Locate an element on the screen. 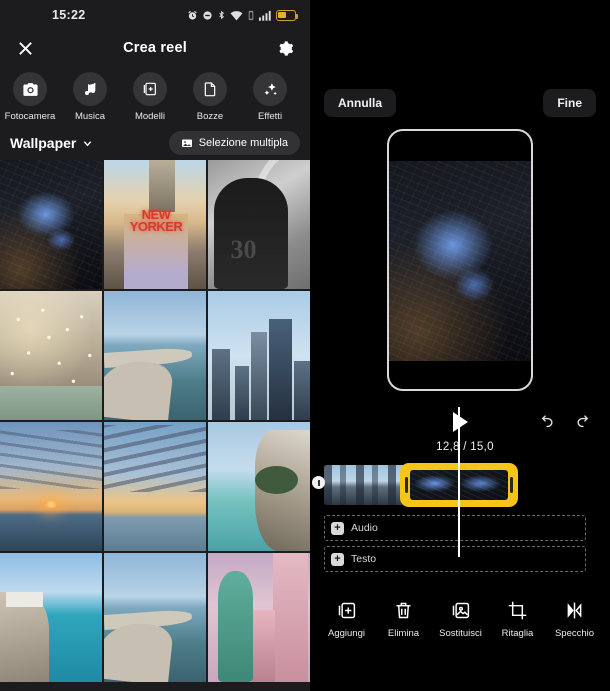  add-clip-icon is located at coordinates (347, 610).